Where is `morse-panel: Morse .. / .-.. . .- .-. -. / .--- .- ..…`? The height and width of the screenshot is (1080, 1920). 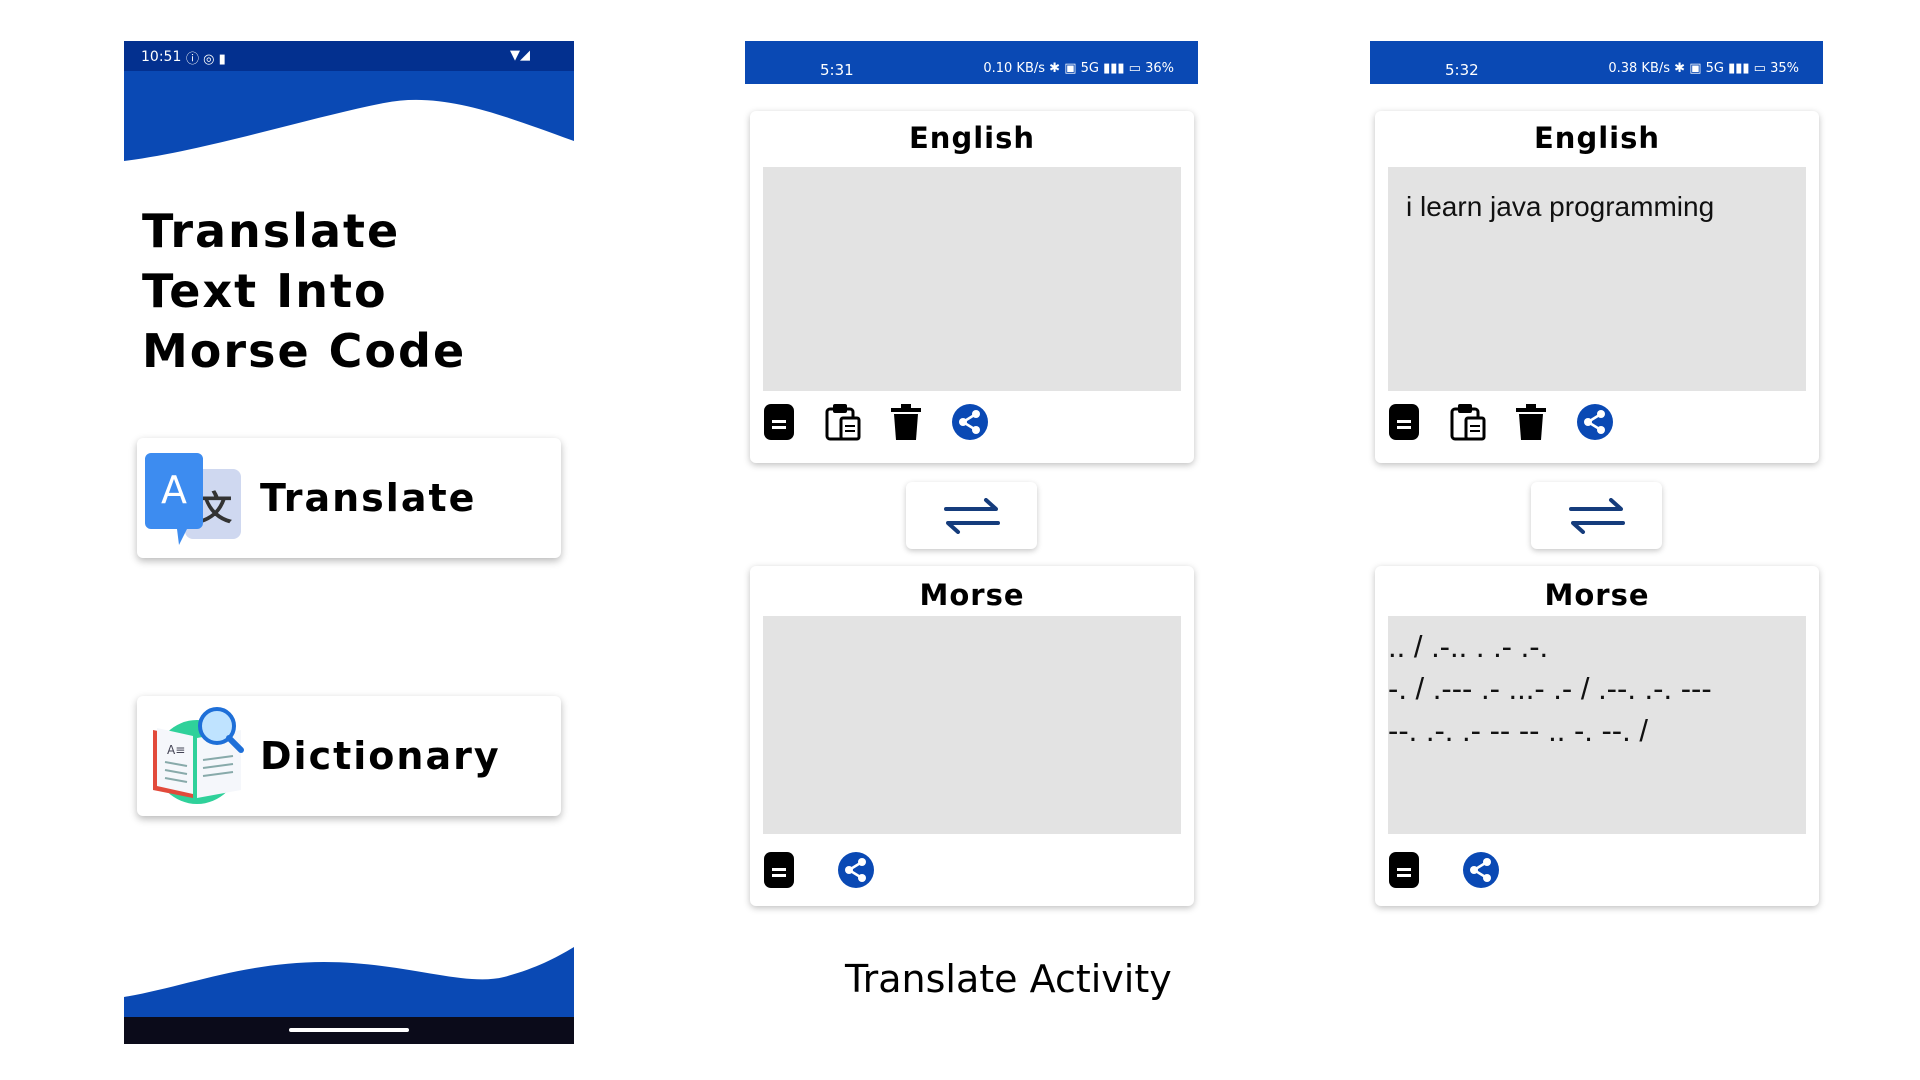 morse-panel: Morse .. / .-.. . .- .-. -. / .--- .- ..… is located at coordinates (1597, 736).